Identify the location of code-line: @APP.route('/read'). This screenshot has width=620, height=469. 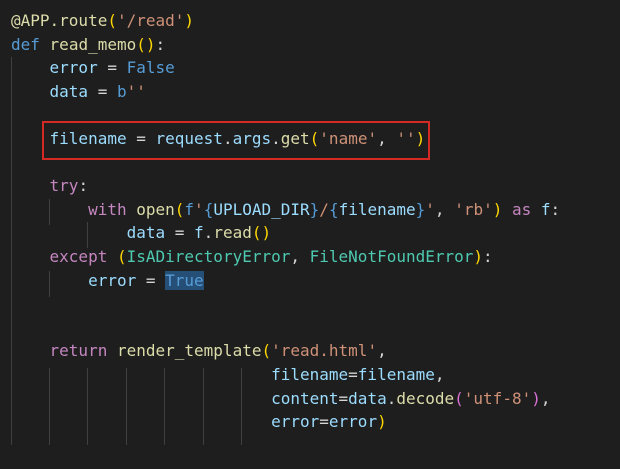
(102, 21).